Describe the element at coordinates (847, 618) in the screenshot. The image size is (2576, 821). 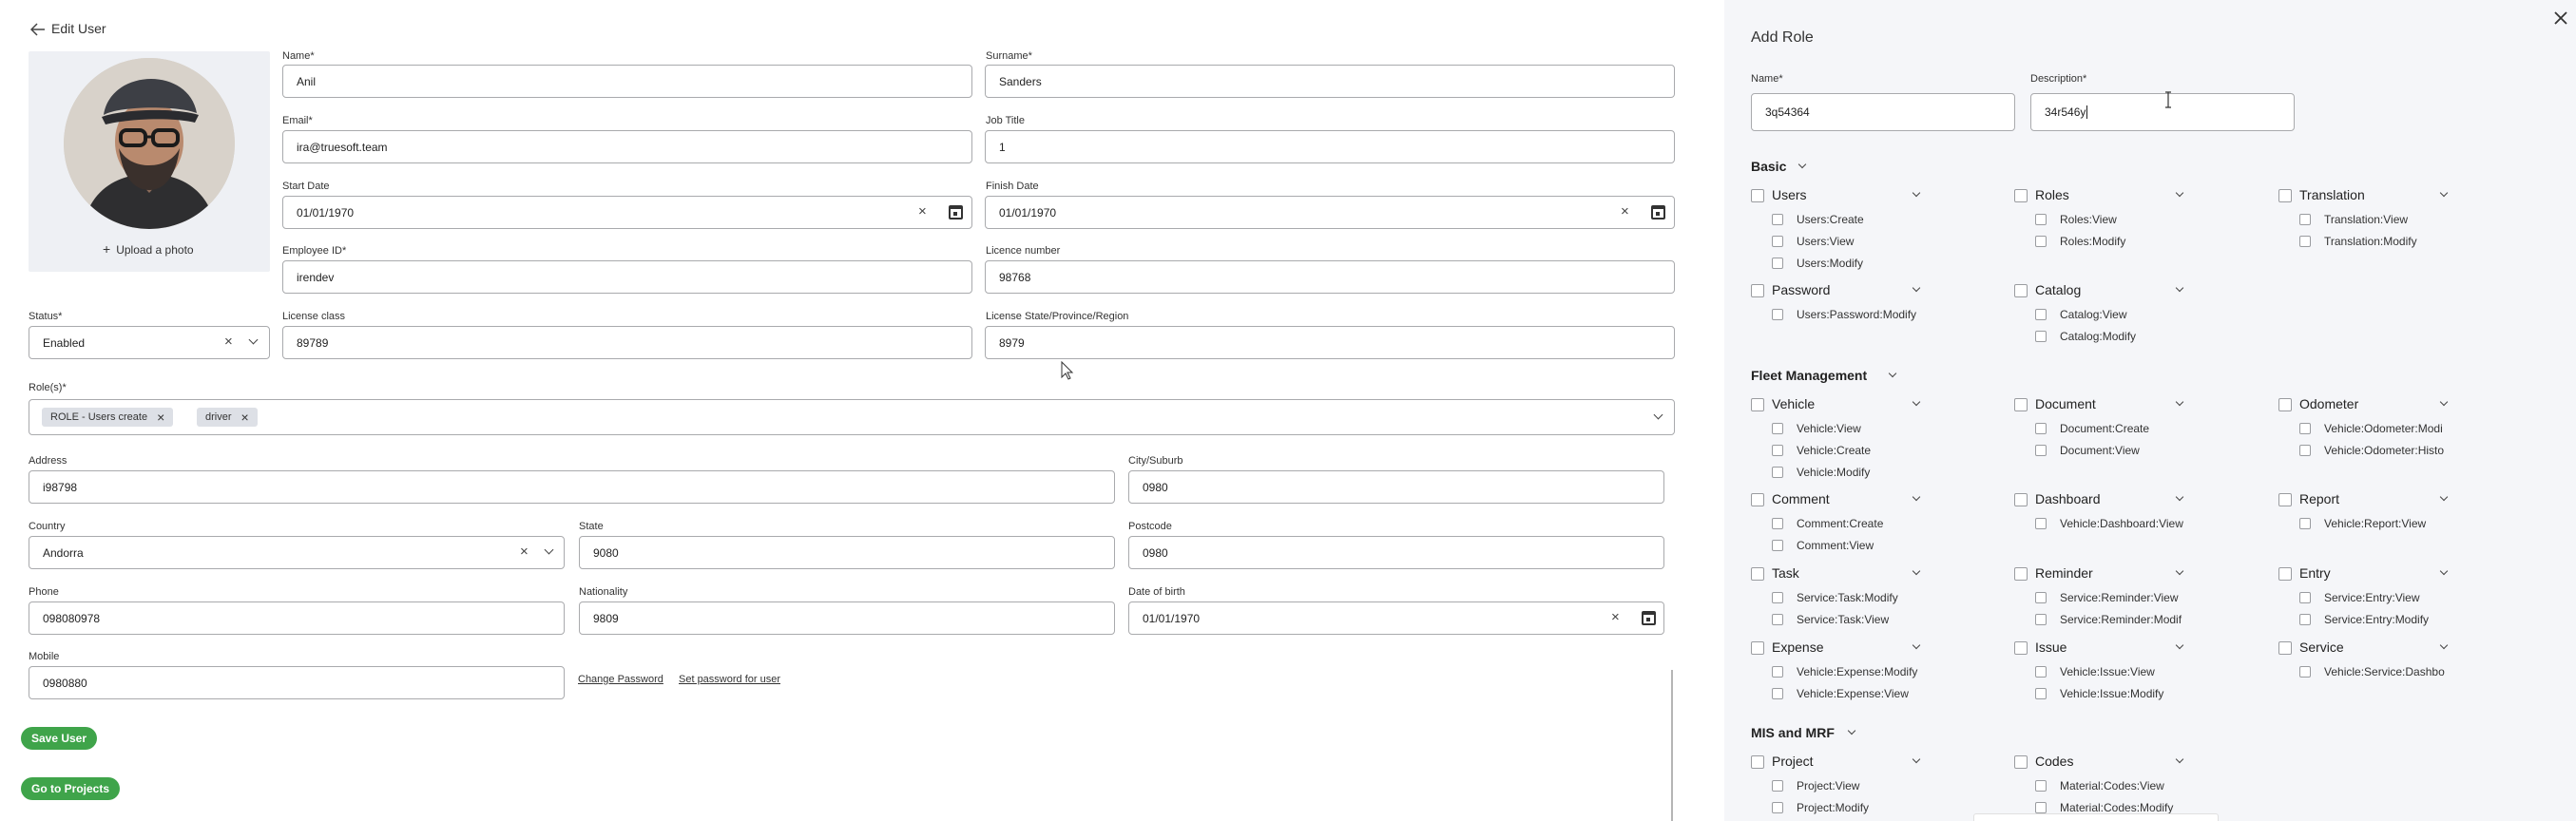
I see `nationality-input: 9809` at that location.